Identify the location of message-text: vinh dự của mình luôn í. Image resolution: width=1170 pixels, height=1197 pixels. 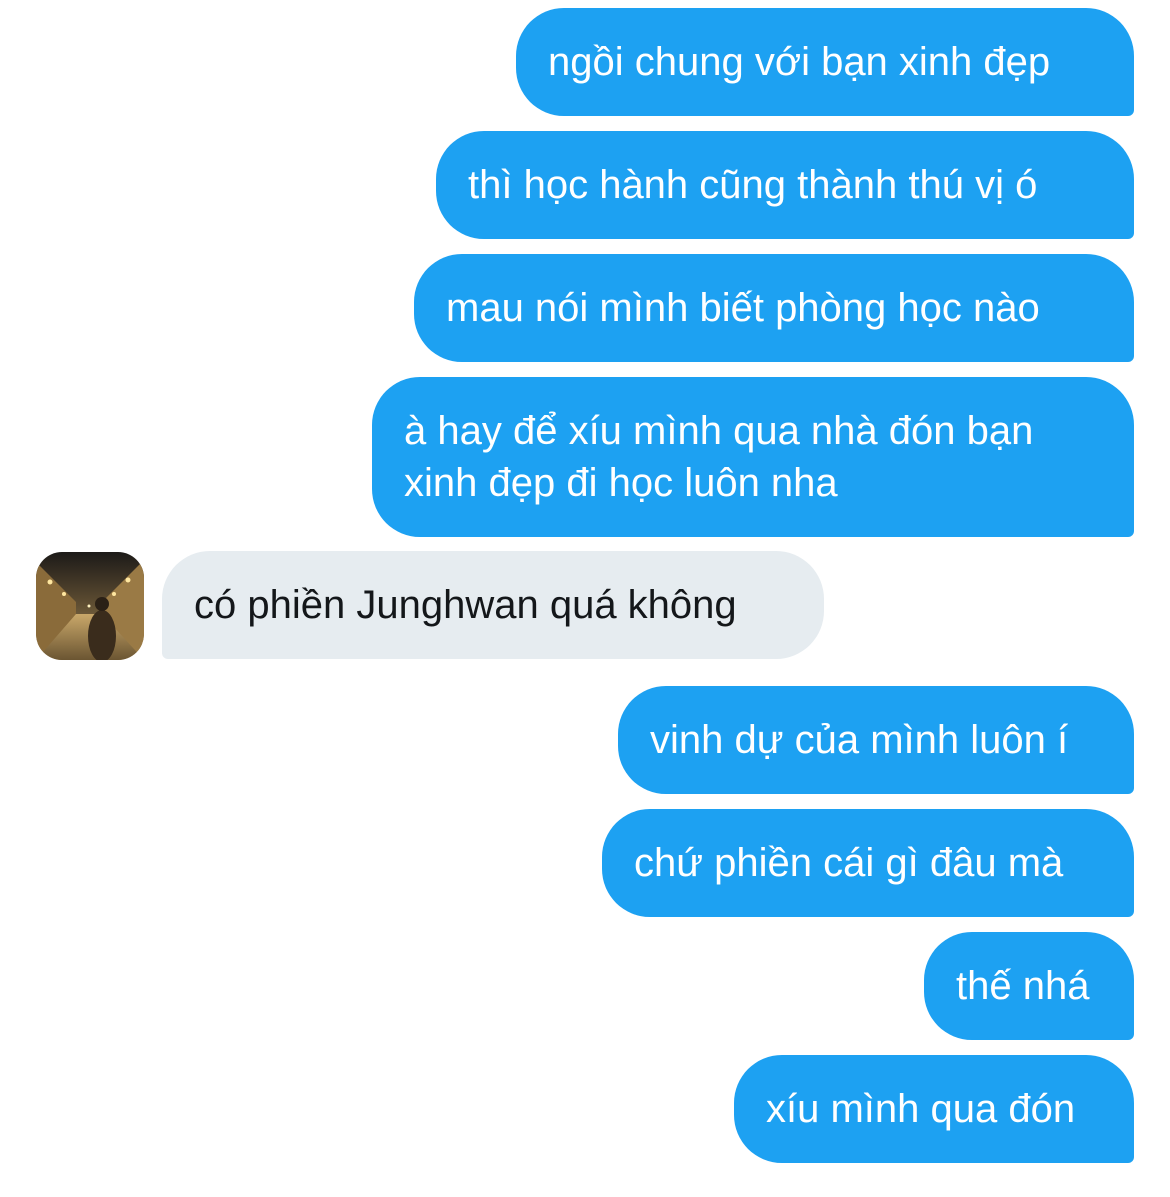
(859, 740).